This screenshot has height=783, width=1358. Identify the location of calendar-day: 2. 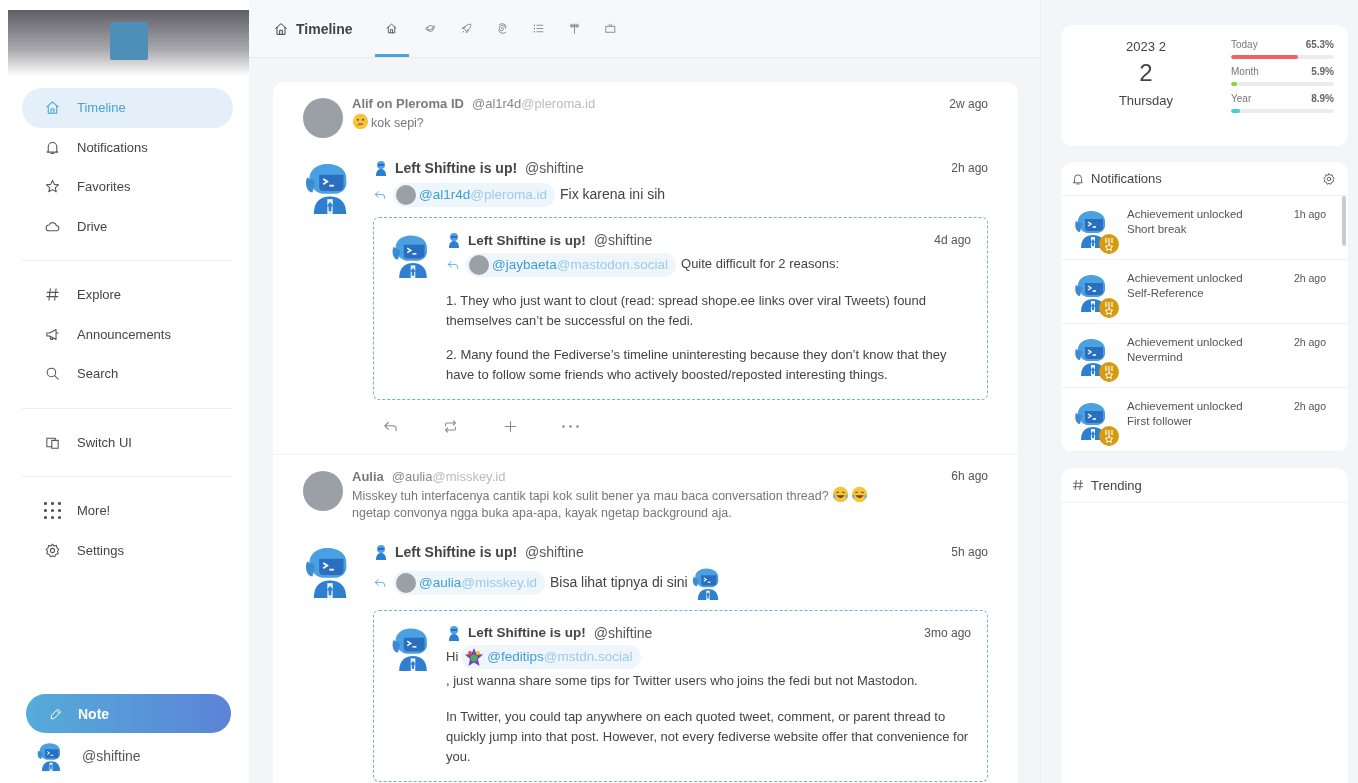
(1146, 73).